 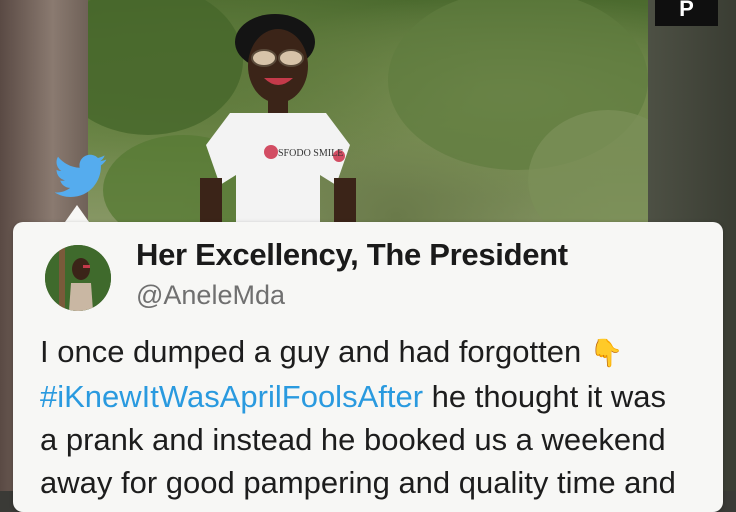 What do you see at coordinates (686, 10) in the screenshot?
I see `brand-logo-letter: P` at bounding box center [686, 10].